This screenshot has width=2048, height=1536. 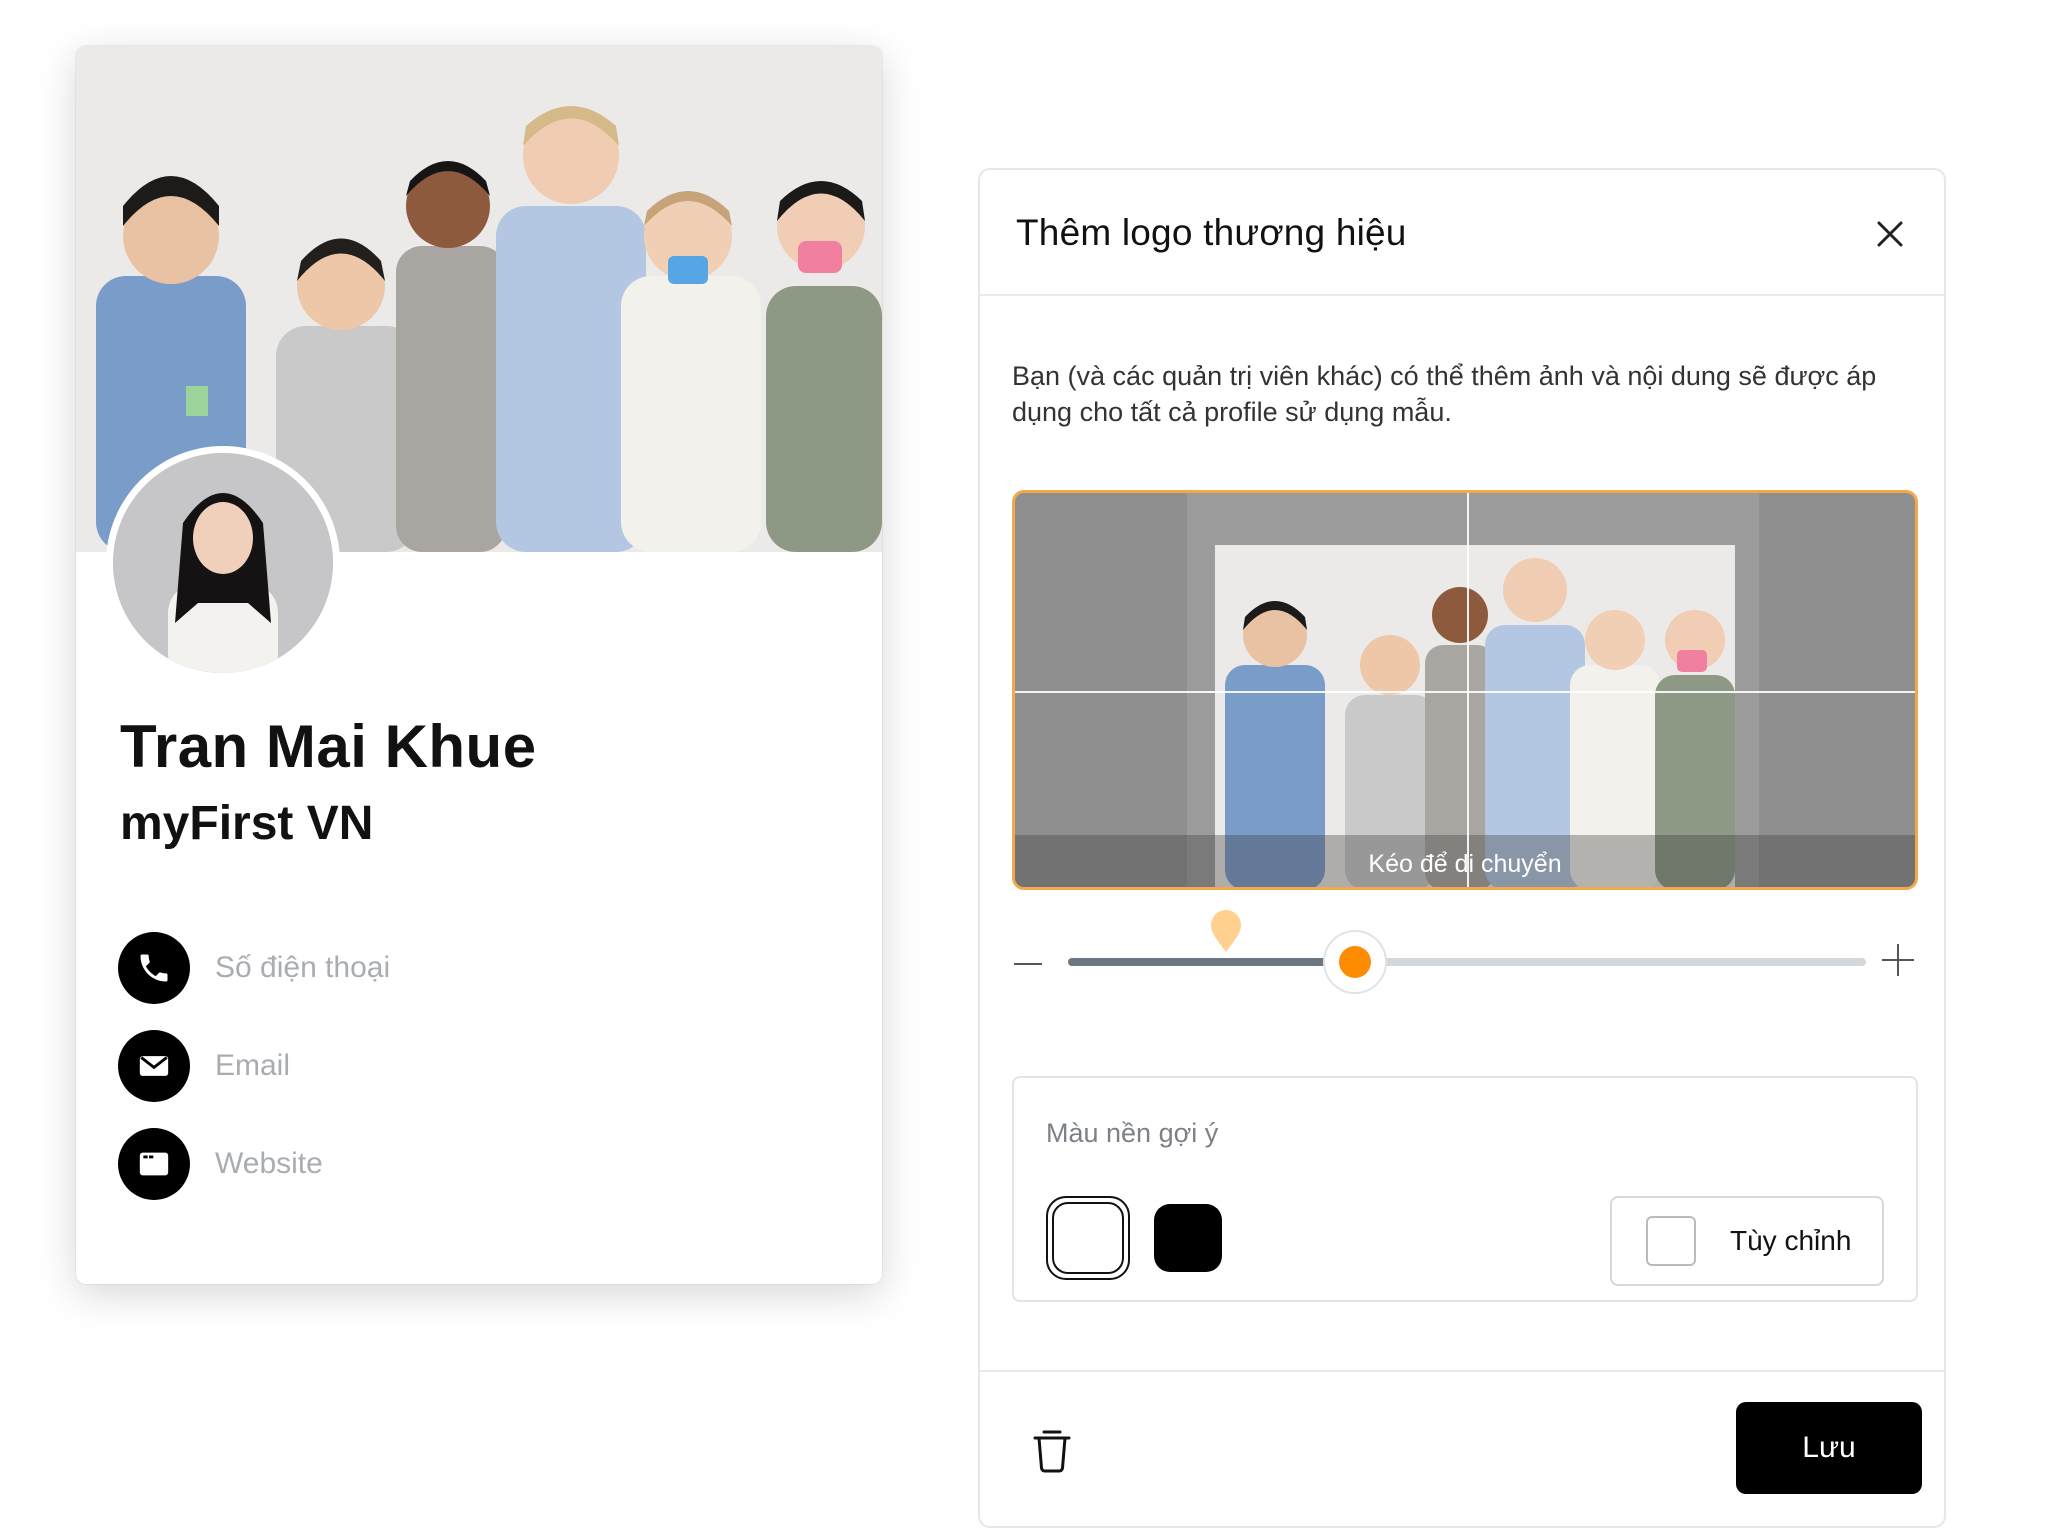 I want to click on profile-name: Tran Mai Khue, so click(x=328, y=746).